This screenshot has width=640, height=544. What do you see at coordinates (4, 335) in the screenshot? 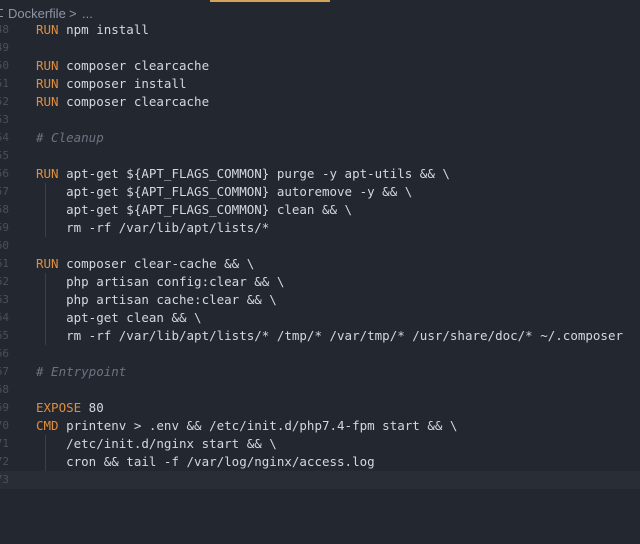
I see `line-number: 65` at bounding box center [4, 335].